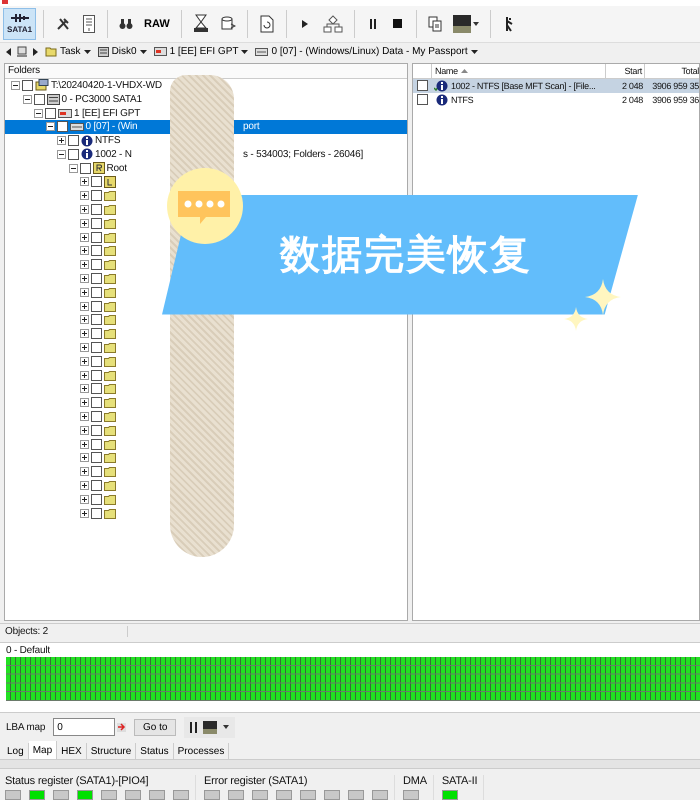 The height and width of the screenshot is (800, 700). What do you see at coordinates (107, 140) in the screenshot?
I see `tree-item-label: NTFS` at bounding box center [107, 140].